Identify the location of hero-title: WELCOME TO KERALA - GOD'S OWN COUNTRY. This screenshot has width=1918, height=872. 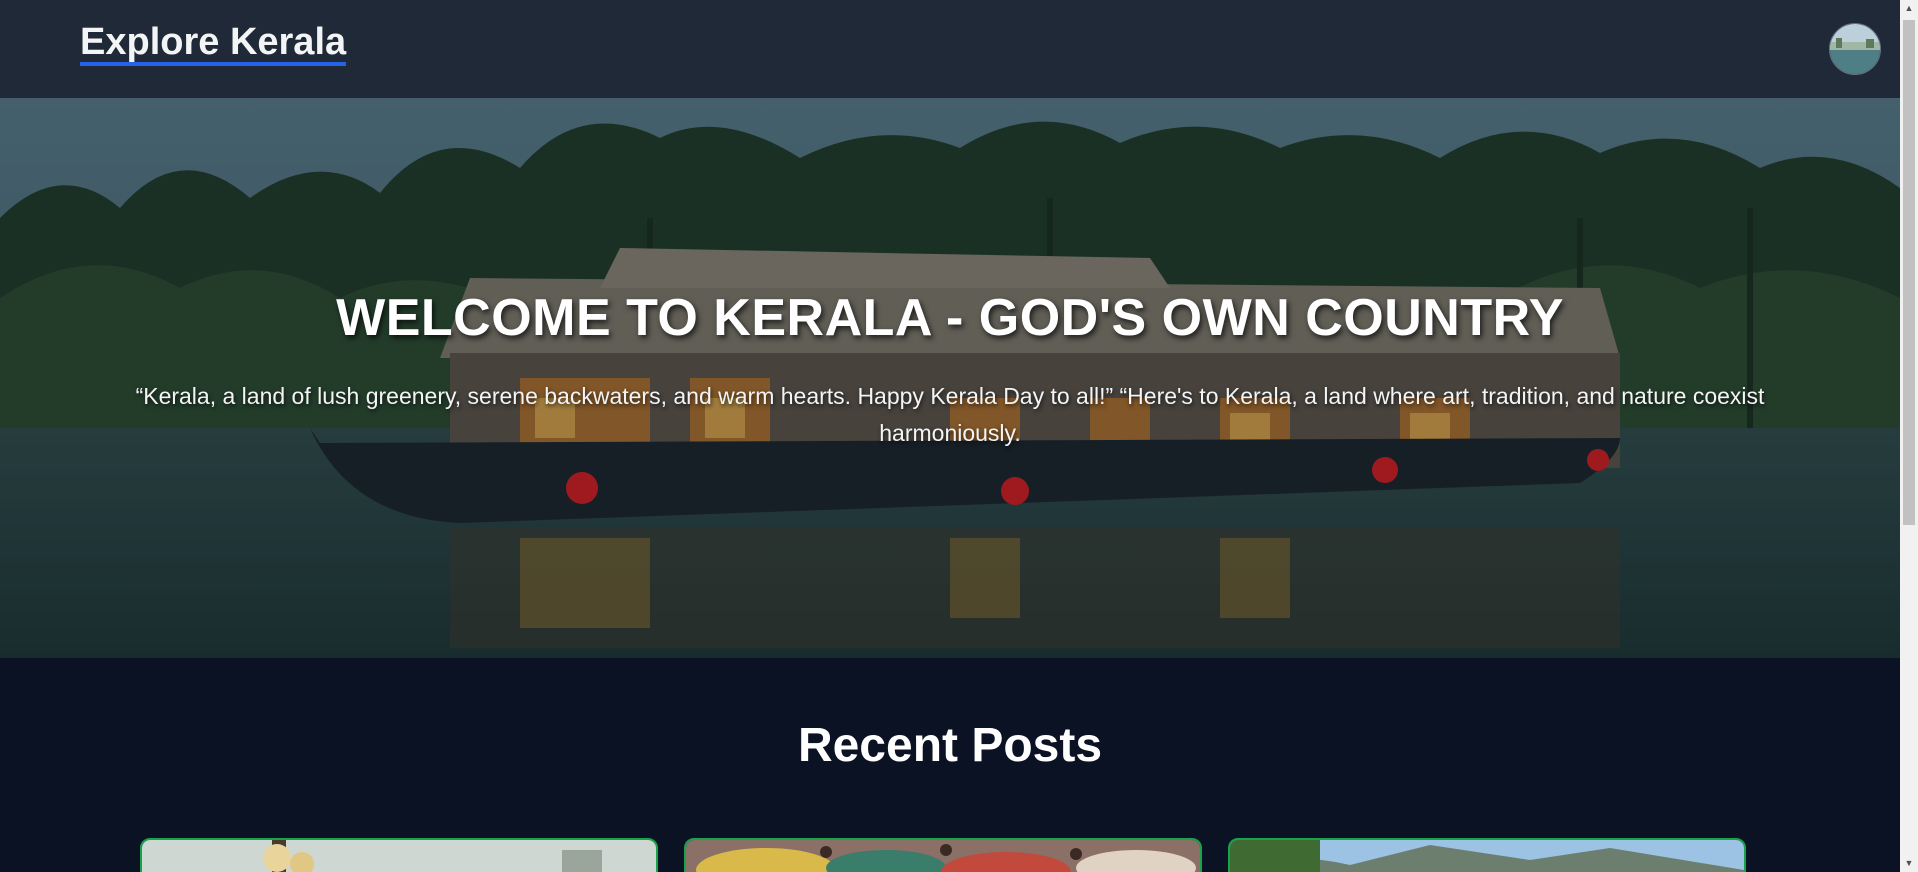
(950, 318).